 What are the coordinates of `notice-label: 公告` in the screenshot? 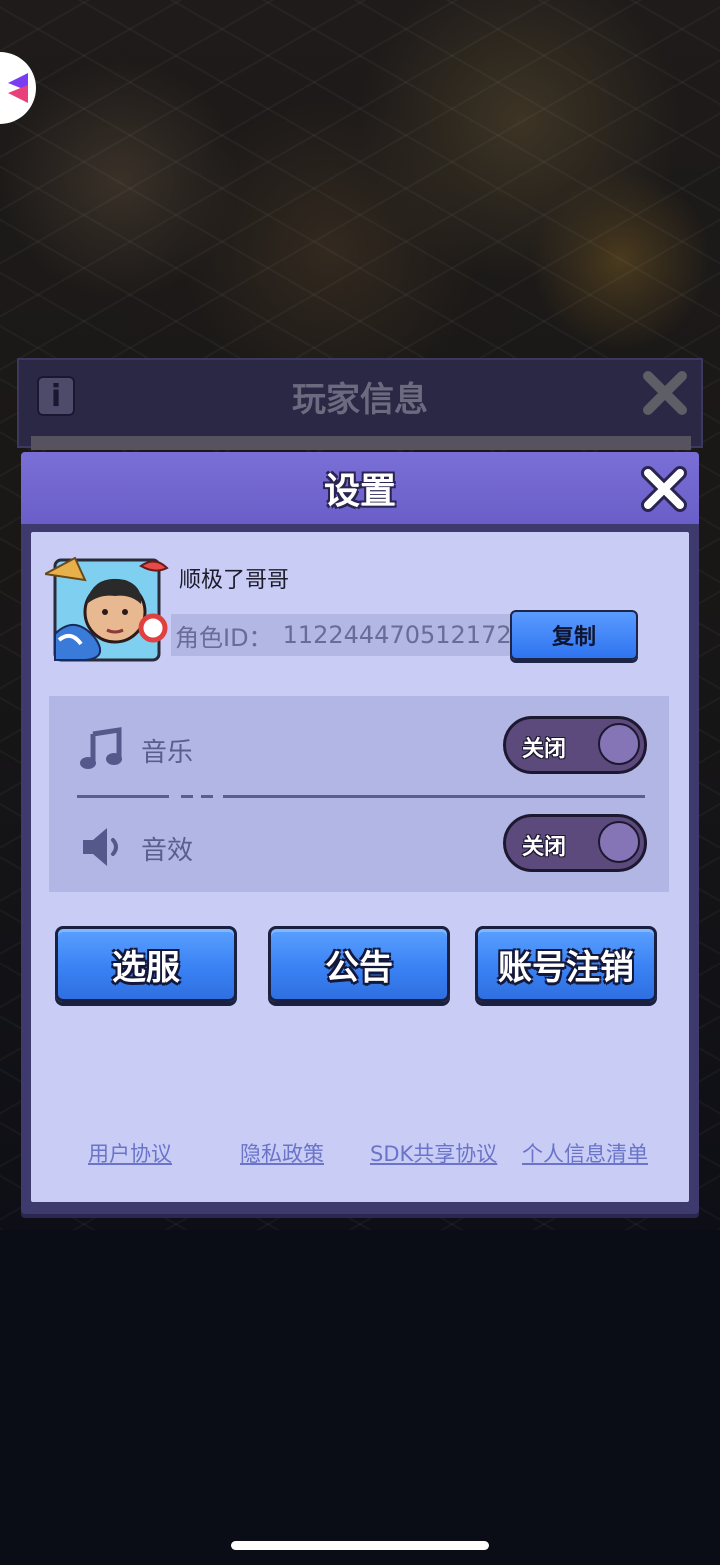 It's located at (359, 967).